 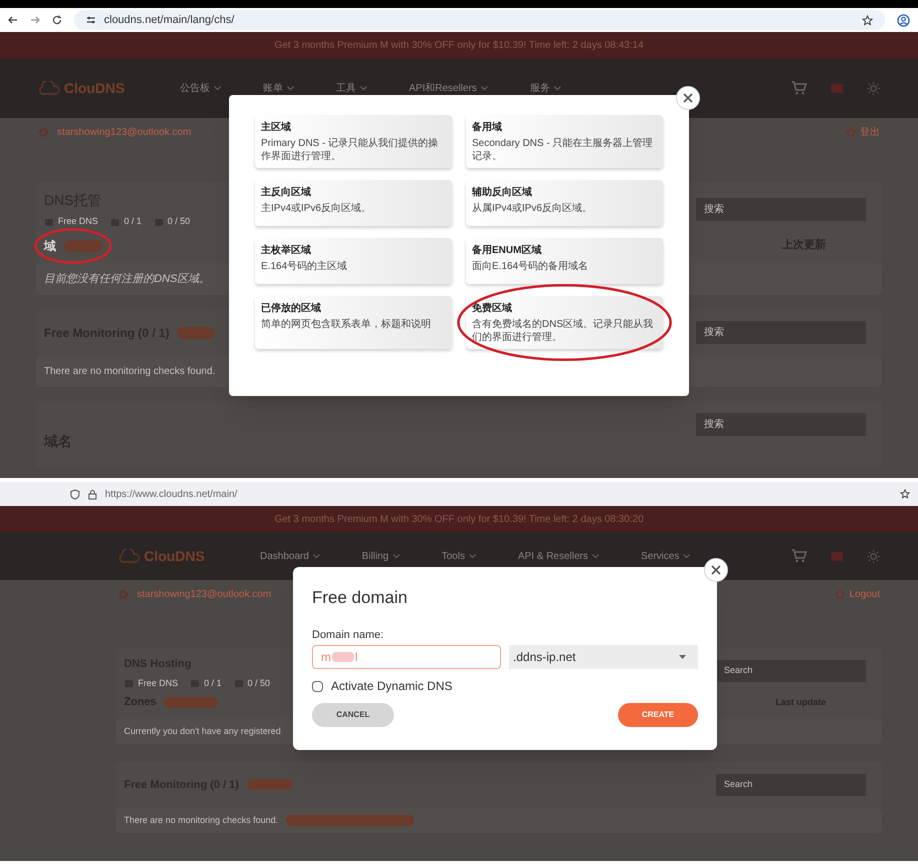 What do you see at coordinates (502, 193) in the screenshot?
I see `card-title: 辅助反向区域` at bounding box center [502, 193].